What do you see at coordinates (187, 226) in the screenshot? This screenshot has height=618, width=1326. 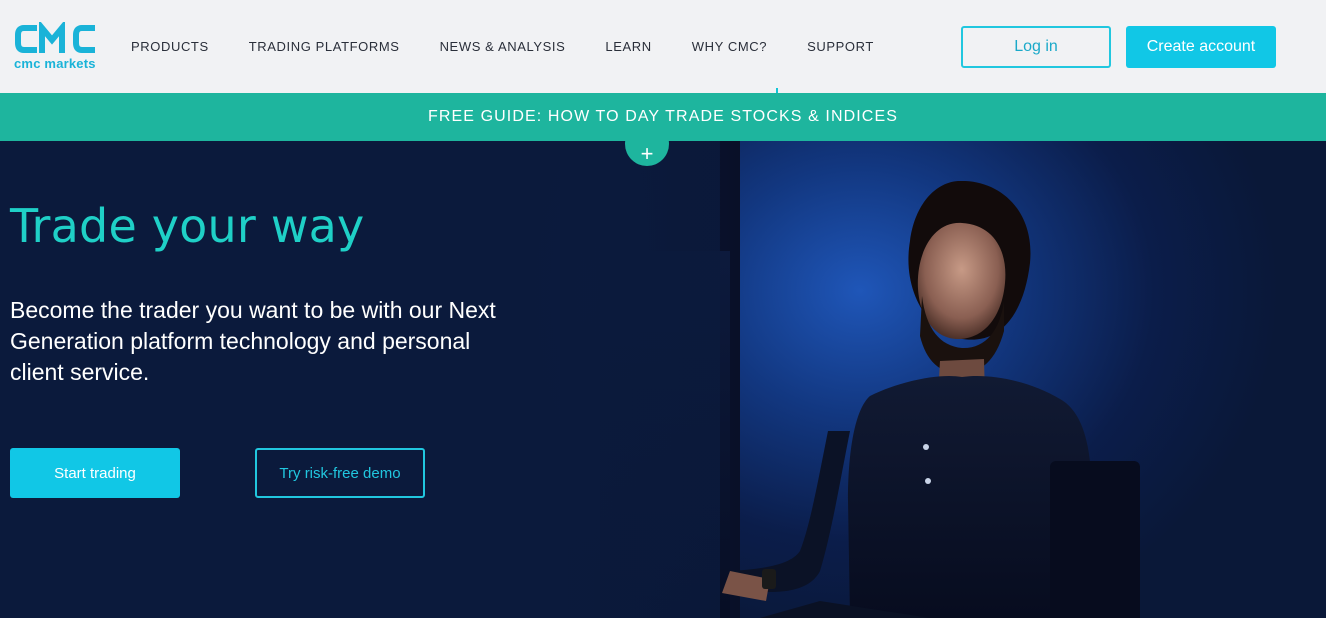 I see `hero-title: Trade your way` at bounding box center [187, 226].